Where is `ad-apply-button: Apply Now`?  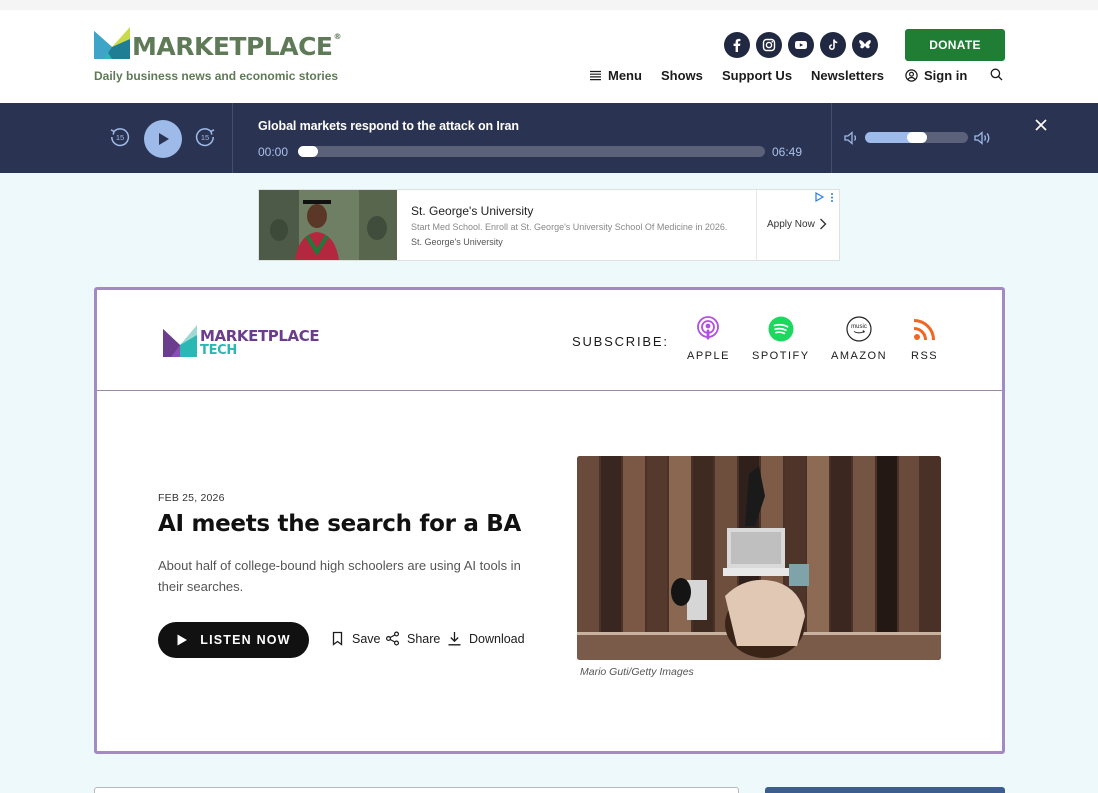 ad-apply-button: Apply Now is located at coordinates (797, 224).